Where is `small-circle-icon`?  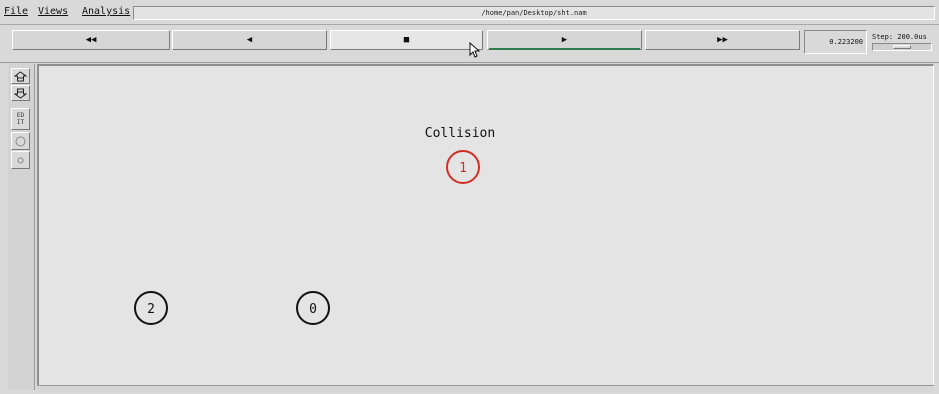 small-circle-icon is located at coordinates (20, 160).